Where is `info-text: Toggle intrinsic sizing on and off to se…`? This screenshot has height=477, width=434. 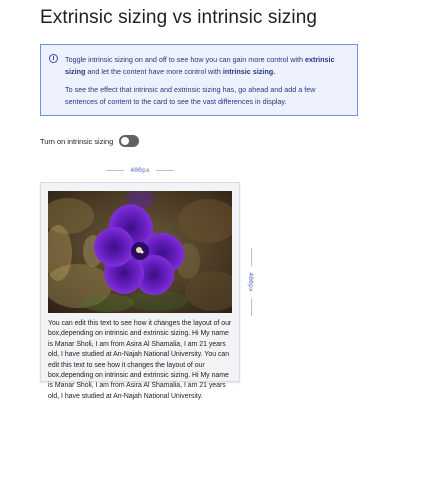
info-text: Toggle intrinsic sizing on and off to se… is located at coordinates (207, 81).